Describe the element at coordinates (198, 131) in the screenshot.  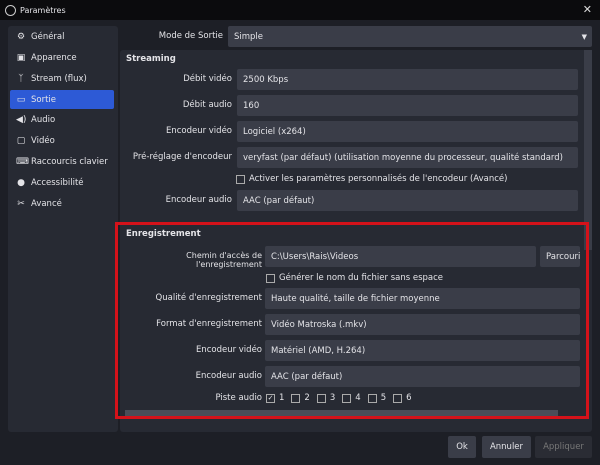
I see `stream-video-encoder-label: Encodeur vidéo` at that location.